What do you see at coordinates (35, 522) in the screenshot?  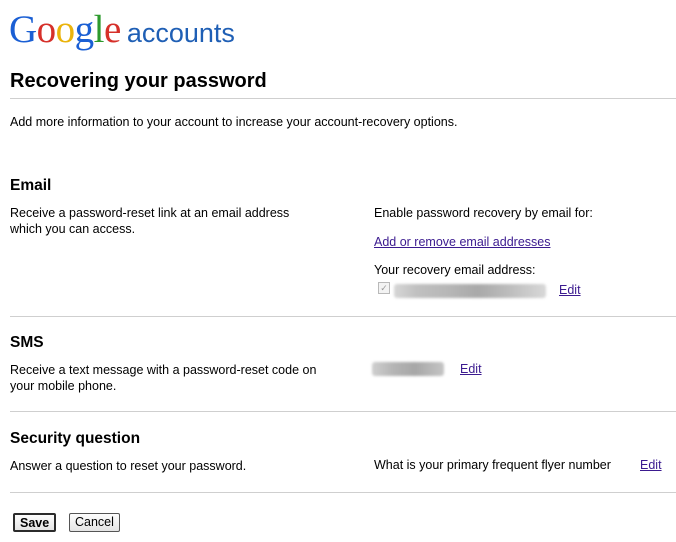 I see `save-button: Save` at bounding box center [35, 522].